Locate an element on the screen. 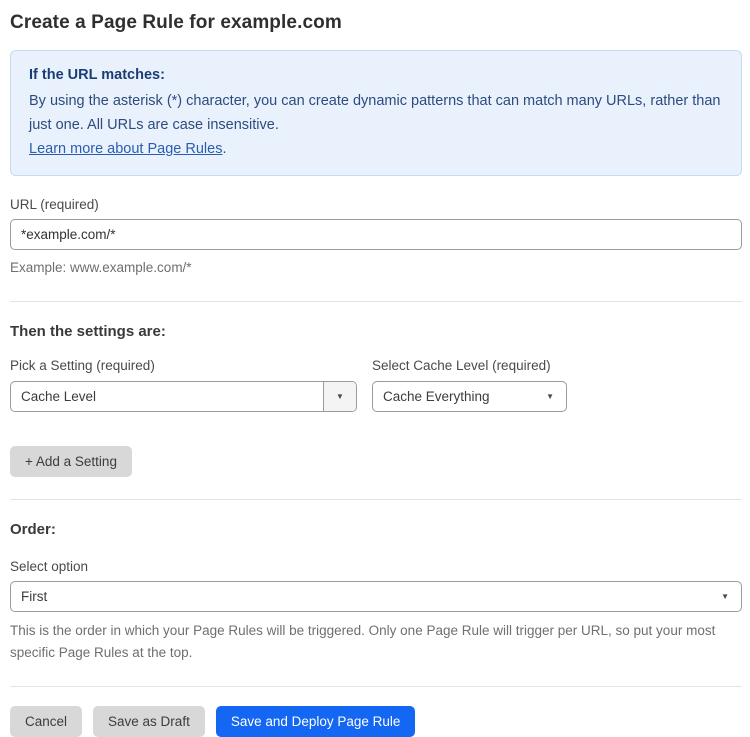  cache-level-dropdown: Cache Everything ▼ is located at coordinates (469, 396).